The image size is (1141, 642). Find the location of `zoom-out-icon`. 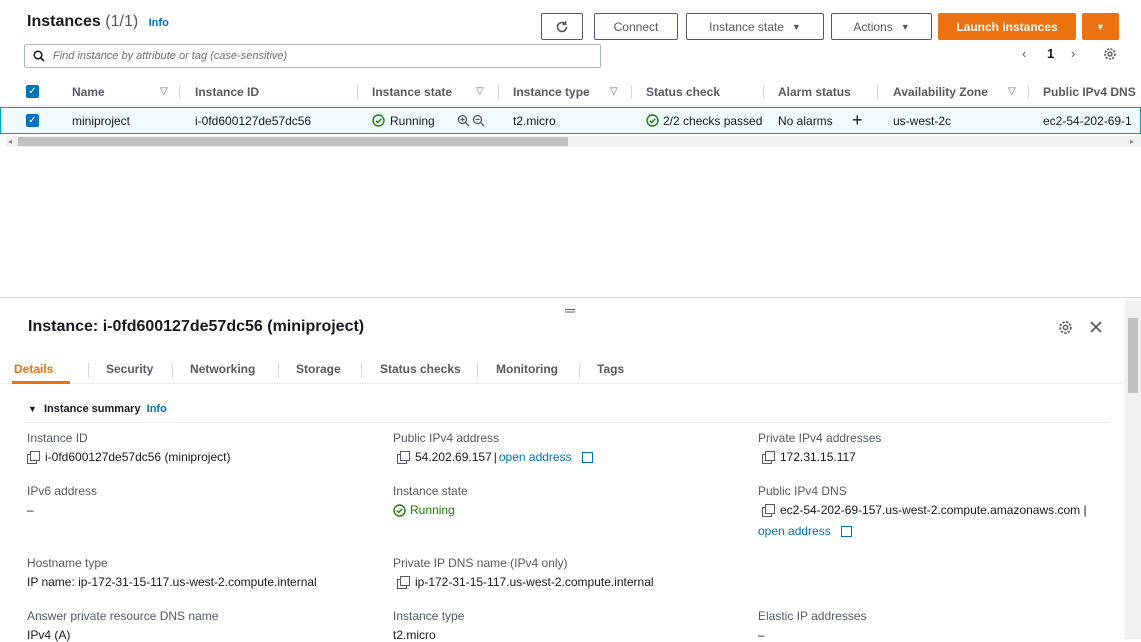

zoom-out-icon is located at coordinates (478, 120).